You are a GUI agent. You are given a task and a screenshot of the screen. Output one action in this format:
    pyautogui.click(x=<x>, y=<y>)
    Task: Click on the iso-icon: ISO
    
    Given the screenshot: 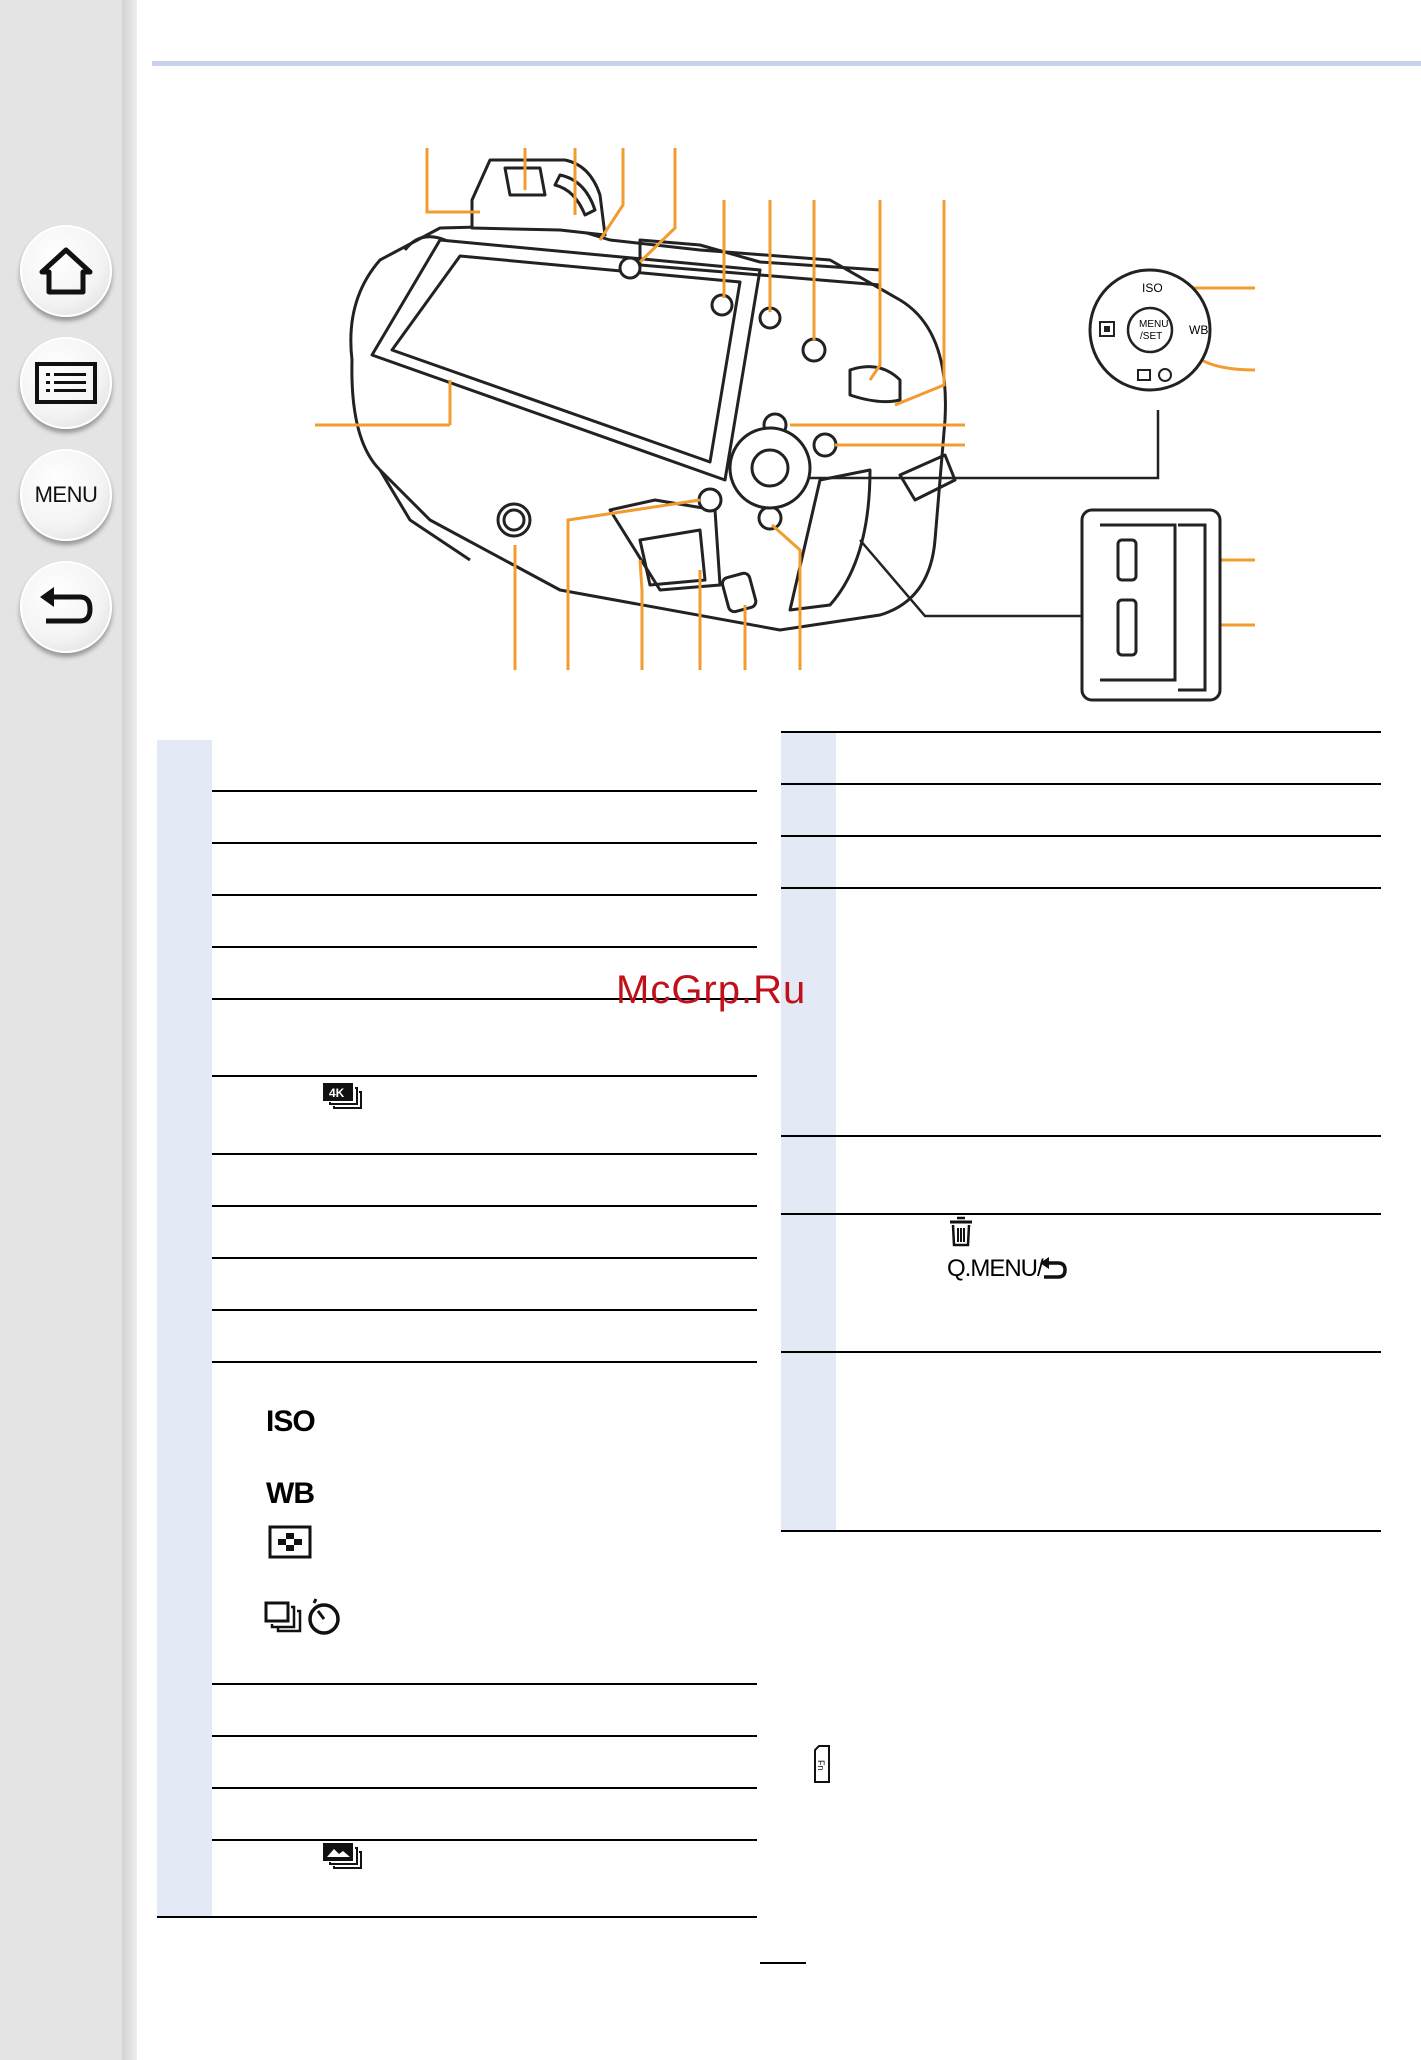 What is the action you would take?
    pyautogui.click(x=291, y=1421)
    